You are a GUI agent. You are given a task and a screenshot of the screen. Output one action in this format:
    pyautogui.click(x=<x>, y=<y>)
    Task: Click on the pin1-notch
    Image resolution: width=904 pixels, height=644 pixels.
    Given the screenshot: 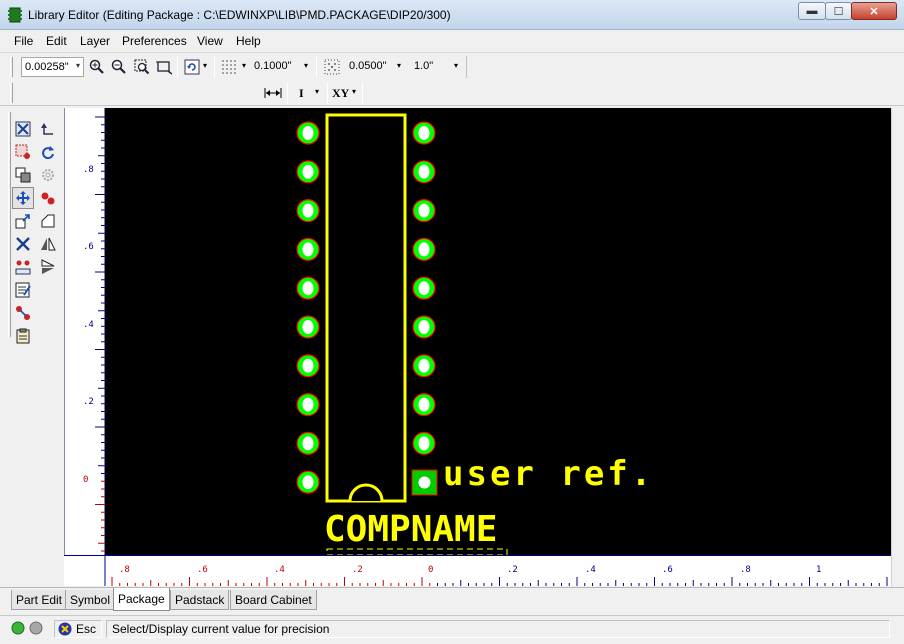 What is the action you would take?
    pyautogui.click(x=366, y=492)
    